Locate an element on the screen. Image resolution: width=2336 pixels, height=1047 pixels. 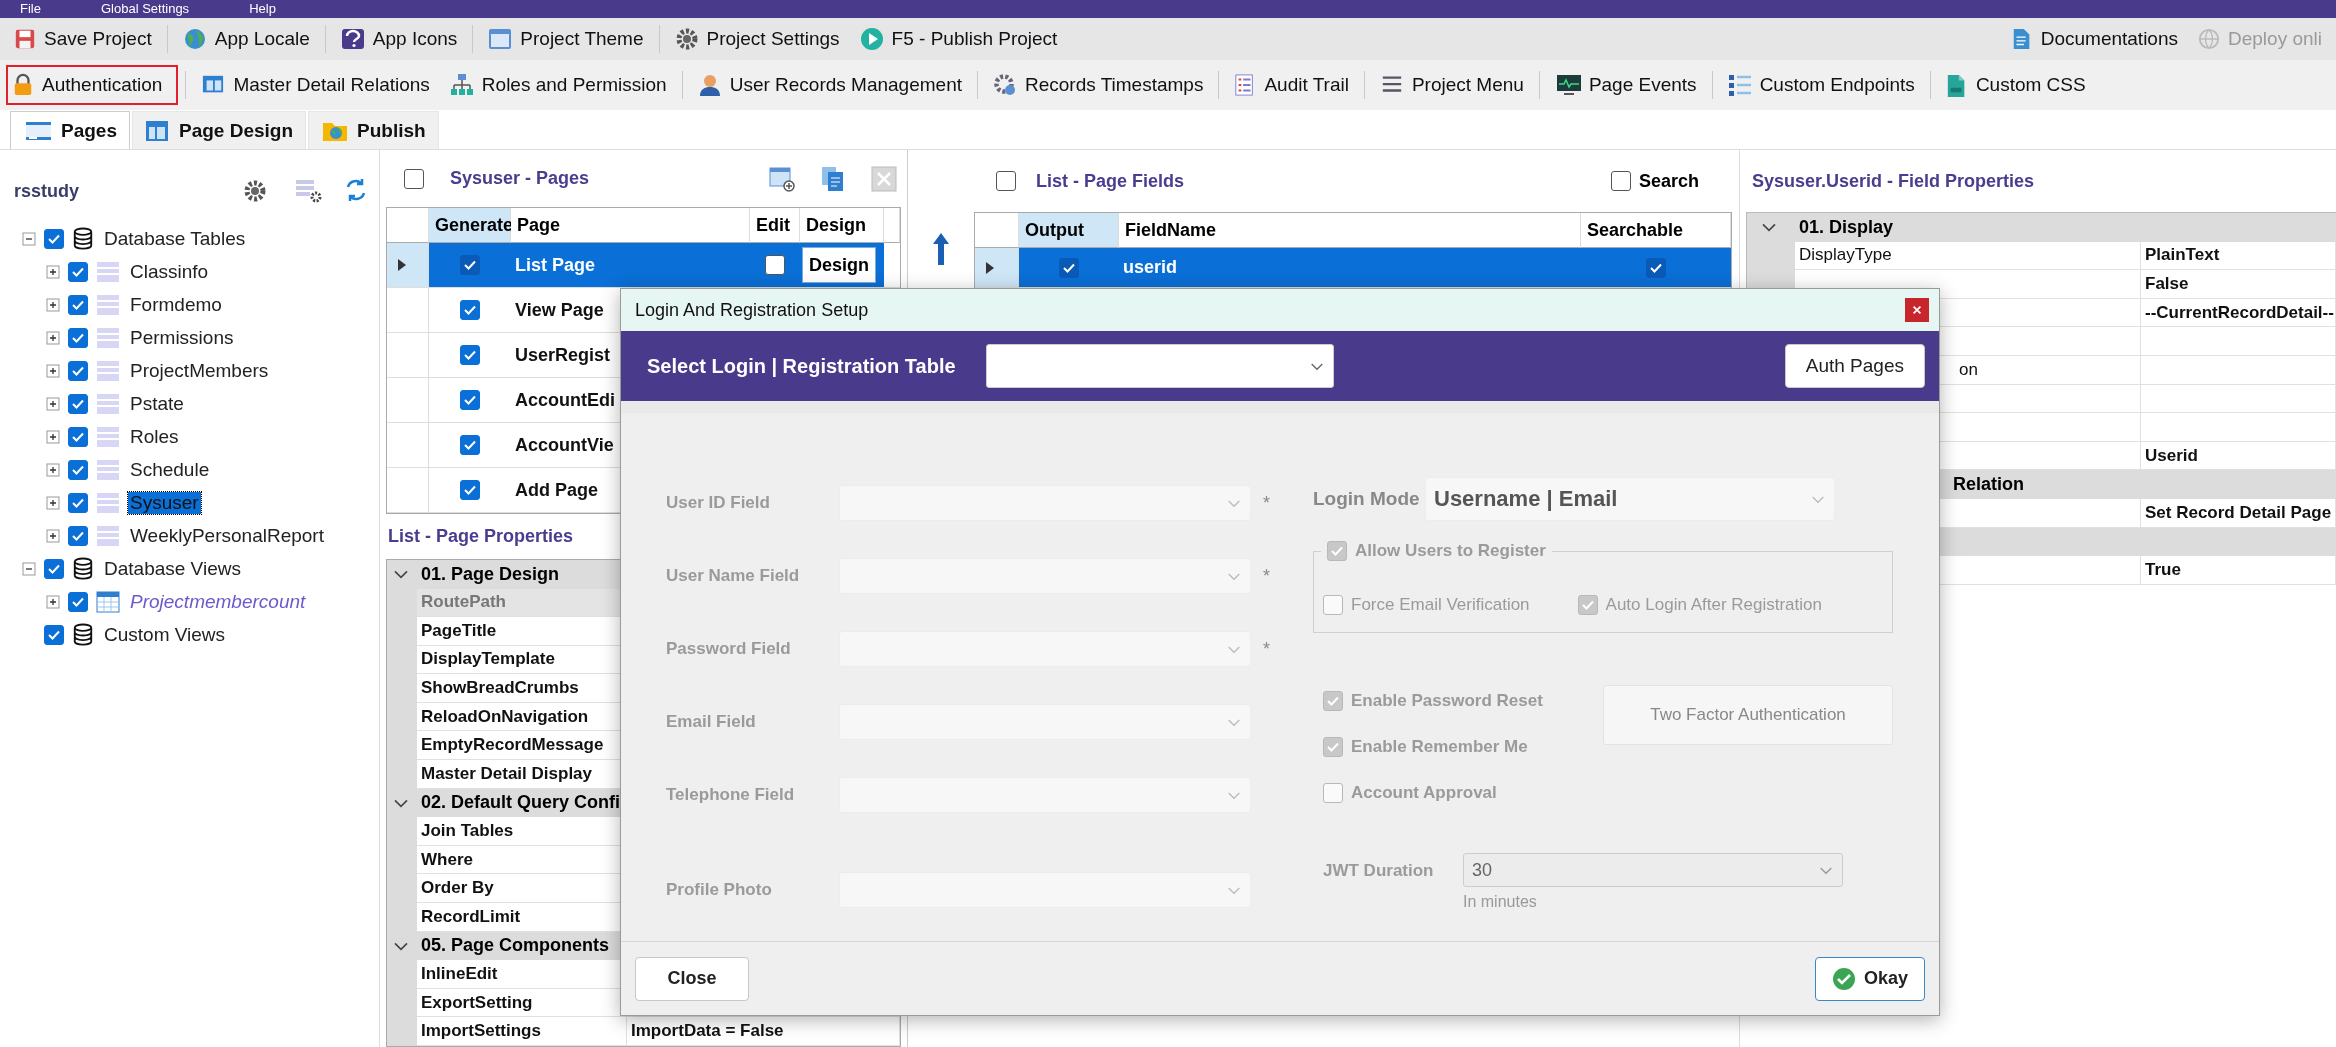
toolbar-button: Records Timestamps is located at coordinates (1098, 85).